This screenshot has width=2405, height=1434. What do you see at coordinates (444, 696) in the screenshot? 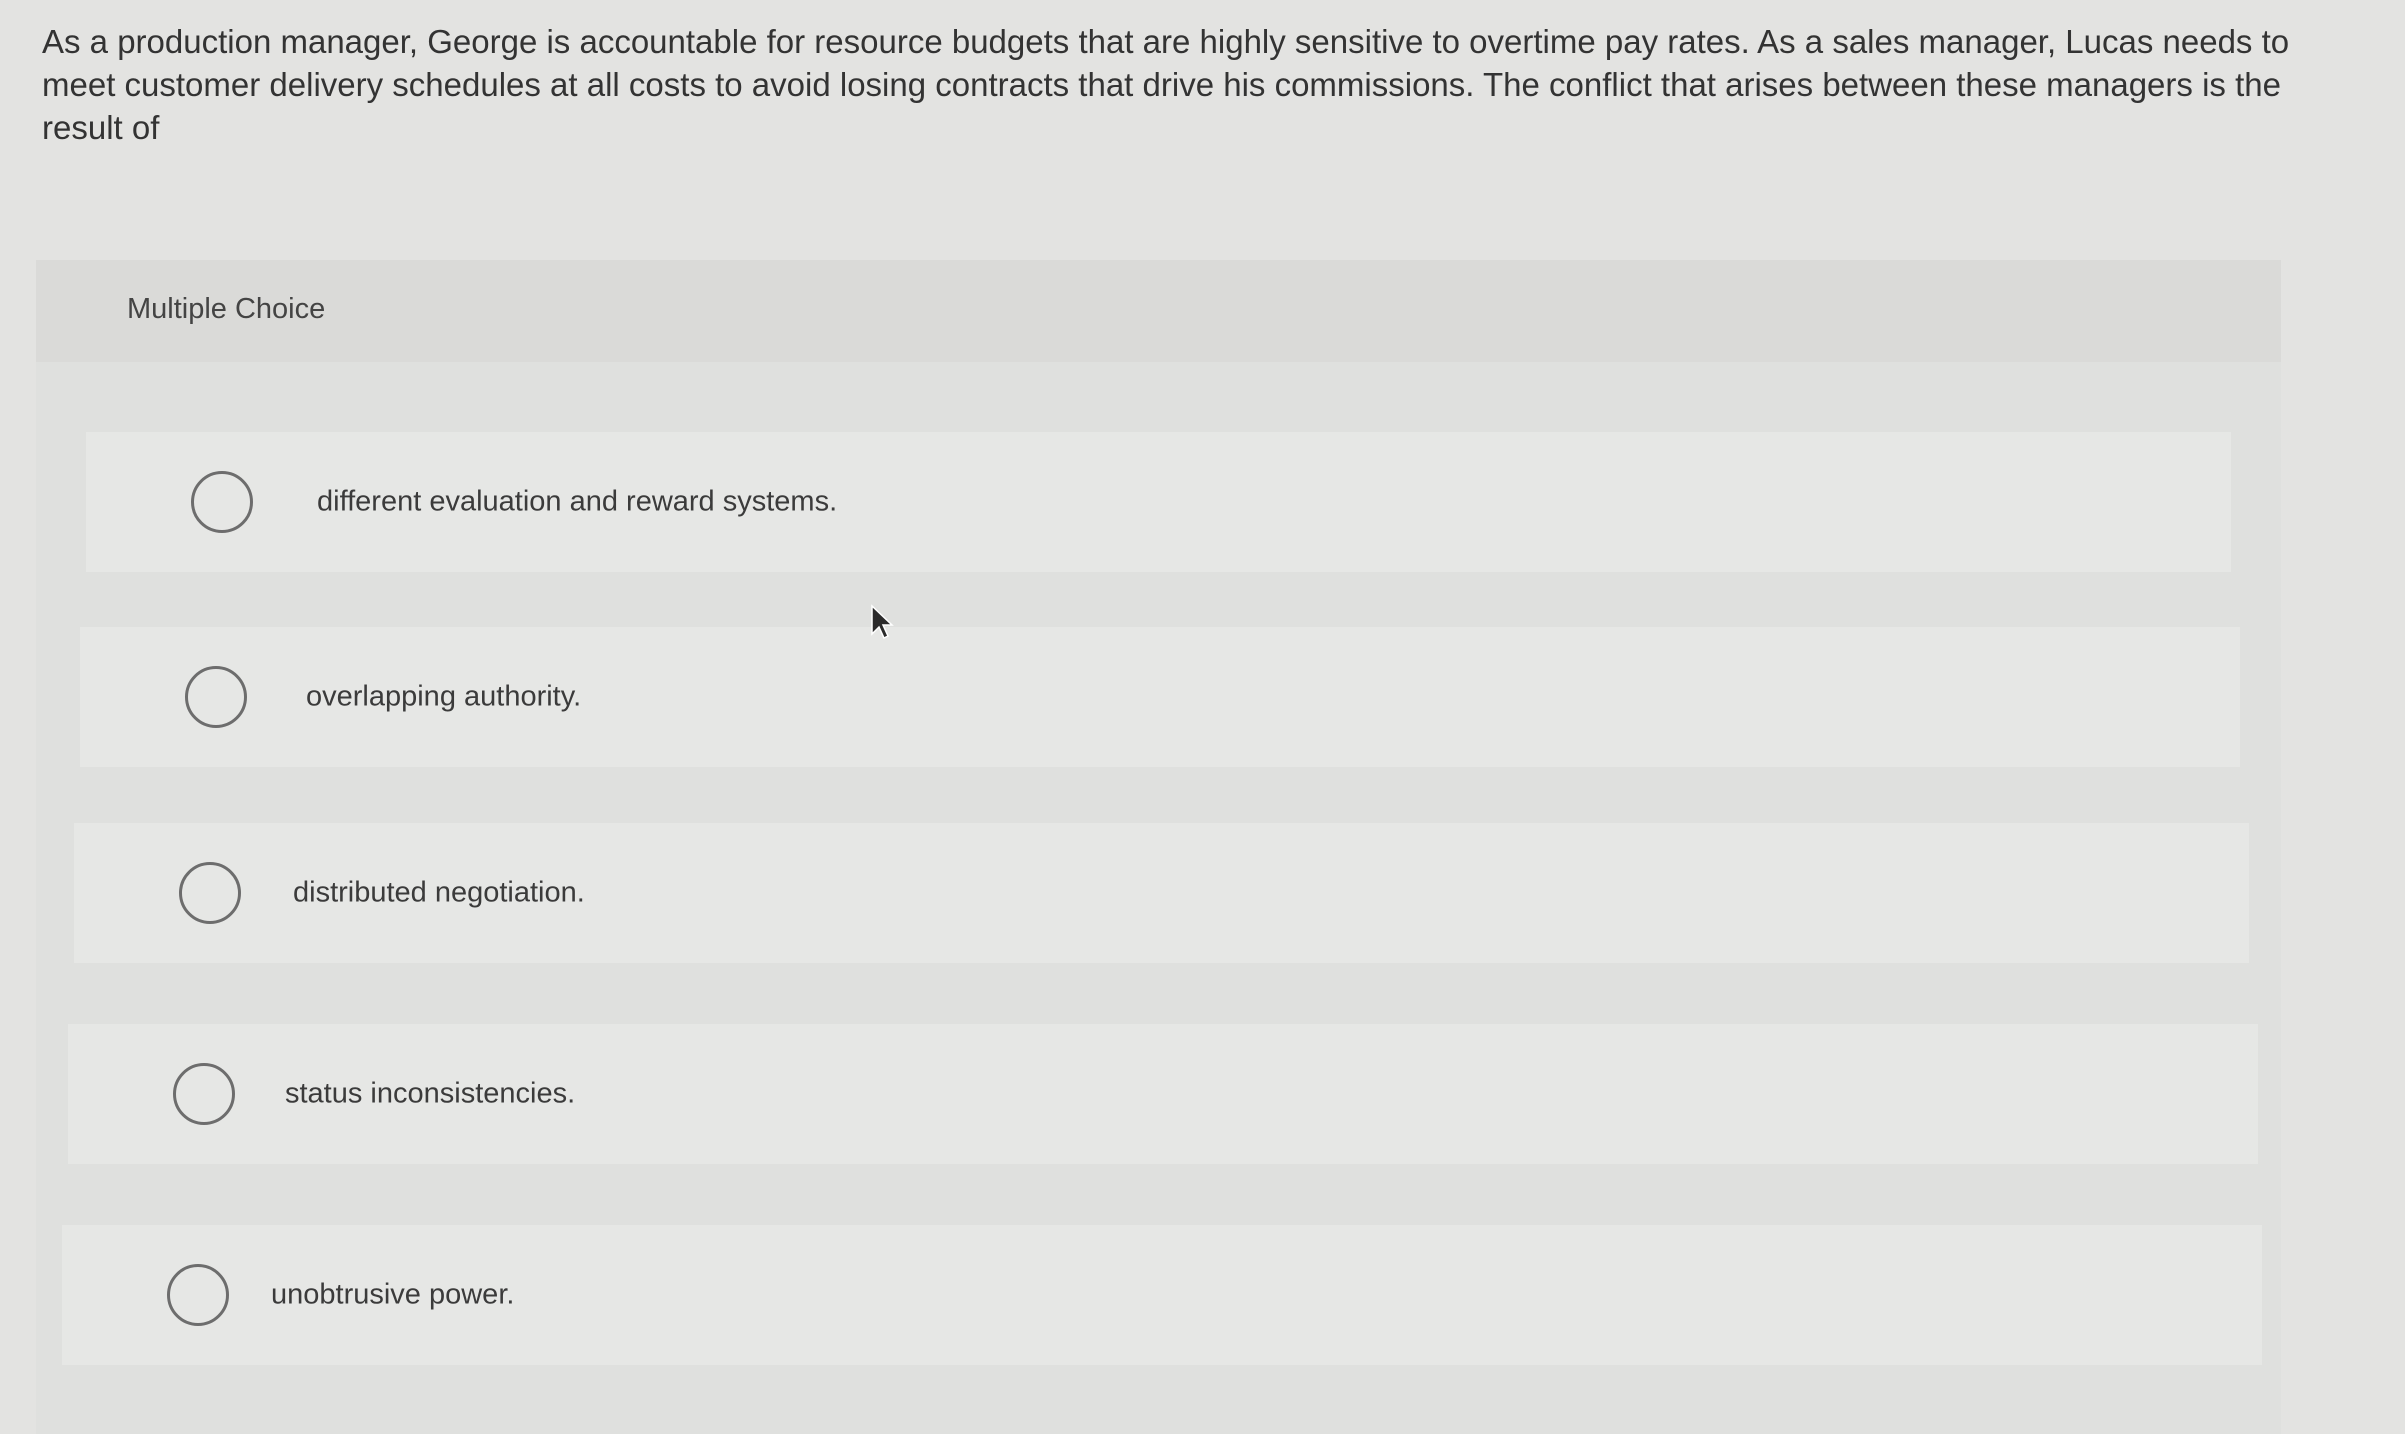
I see `answer-option-label: overlapping authority.` at bounding box center [444, 696].